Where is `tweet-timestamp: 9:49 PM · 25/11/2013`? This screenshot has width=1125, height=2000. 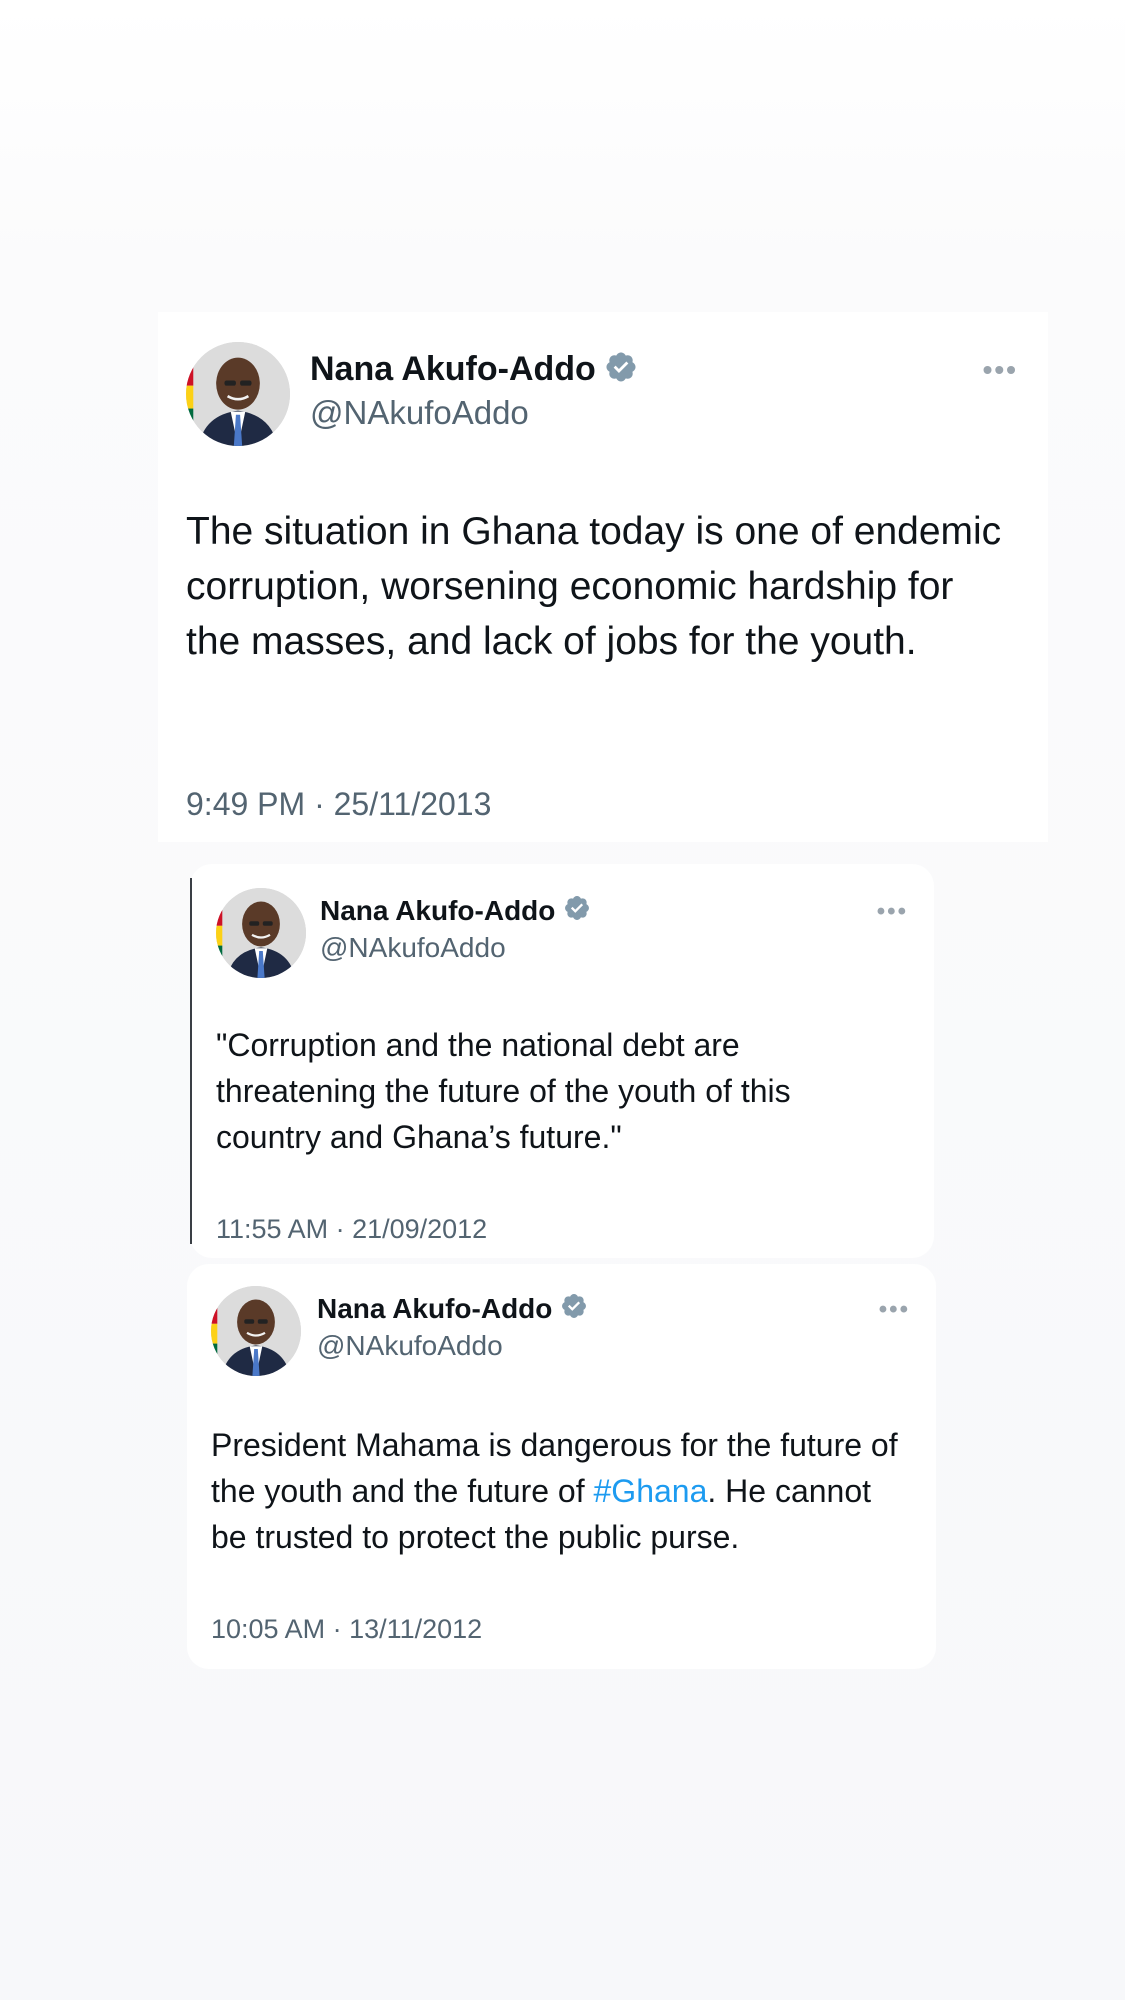 tweet-timestamp: 9:49 PM · 25/11/2013 is located at coordinates (338, 804).